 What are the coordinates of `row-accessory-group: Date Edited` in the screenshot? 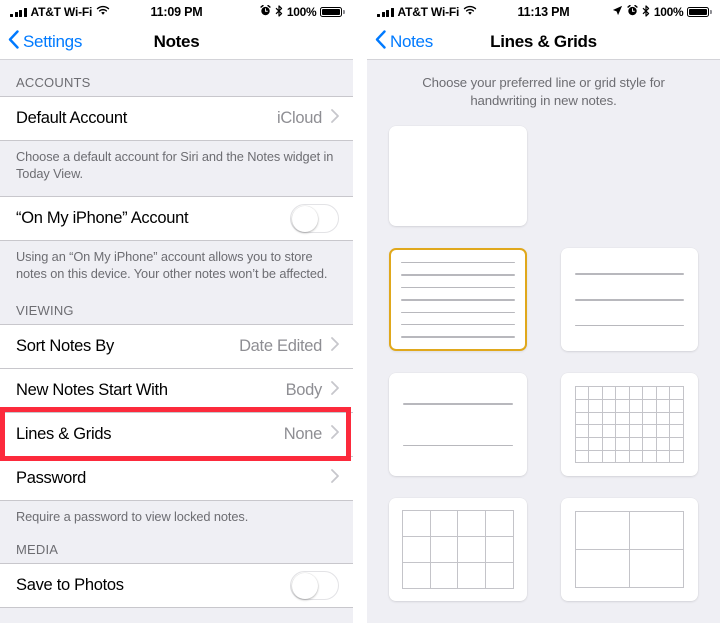 It's located at (289, 346).